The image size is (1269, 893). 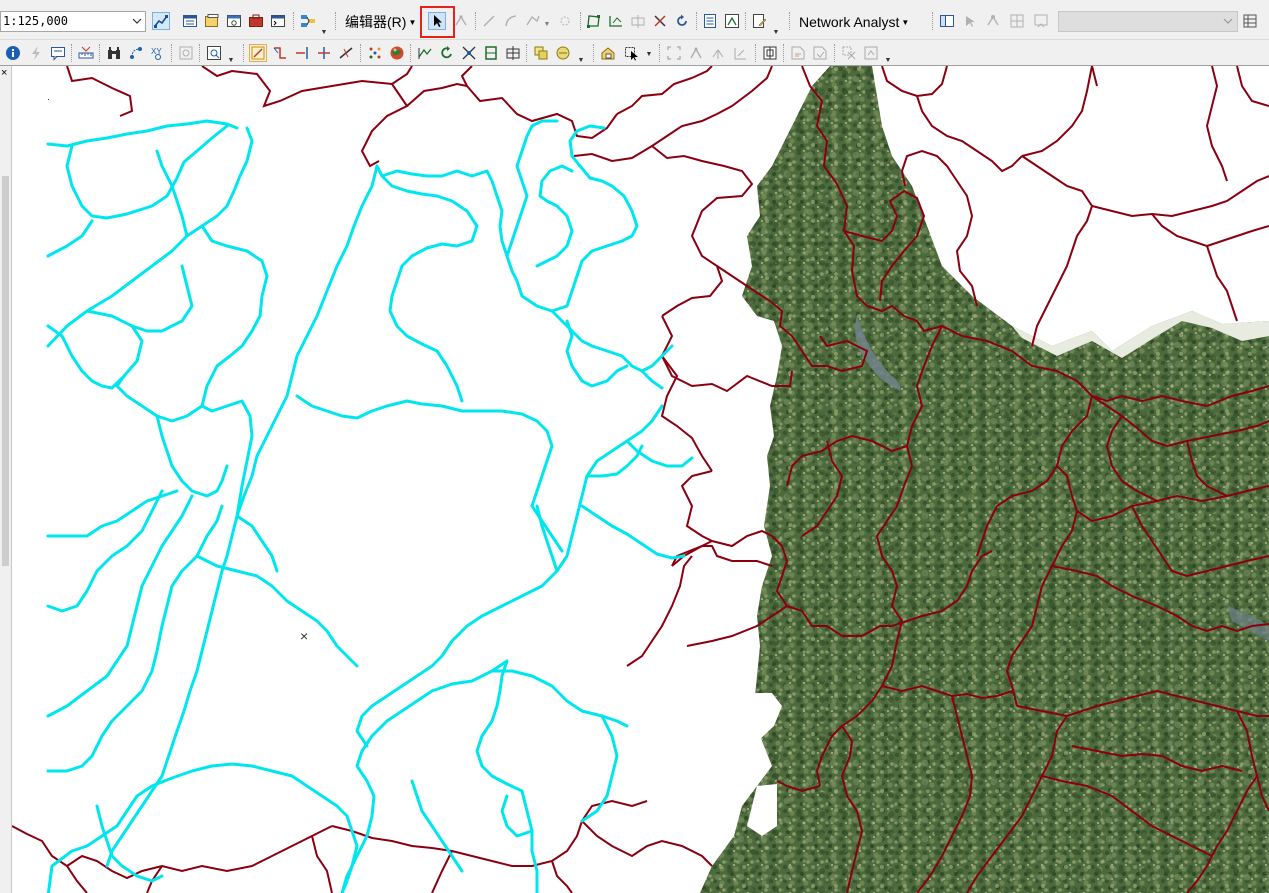 I want to click on intersection-button, so click(x=324, y=53).